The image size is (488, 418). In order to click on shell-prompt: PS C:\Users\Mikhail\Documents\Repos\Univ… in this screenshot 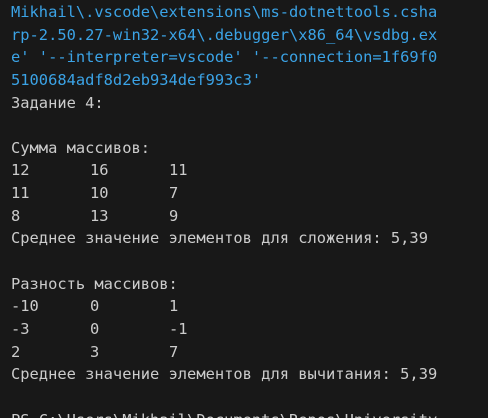, I will do `click(249, 413)`.